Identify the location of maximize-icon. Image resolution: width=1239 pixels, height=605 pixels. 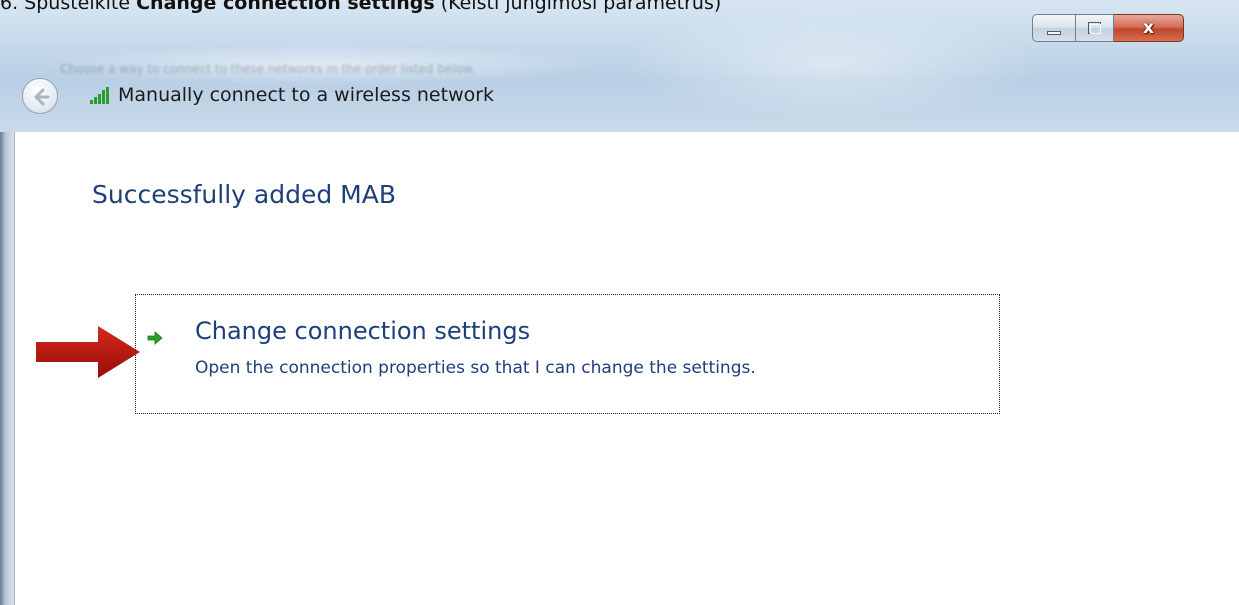
(1094, 28).